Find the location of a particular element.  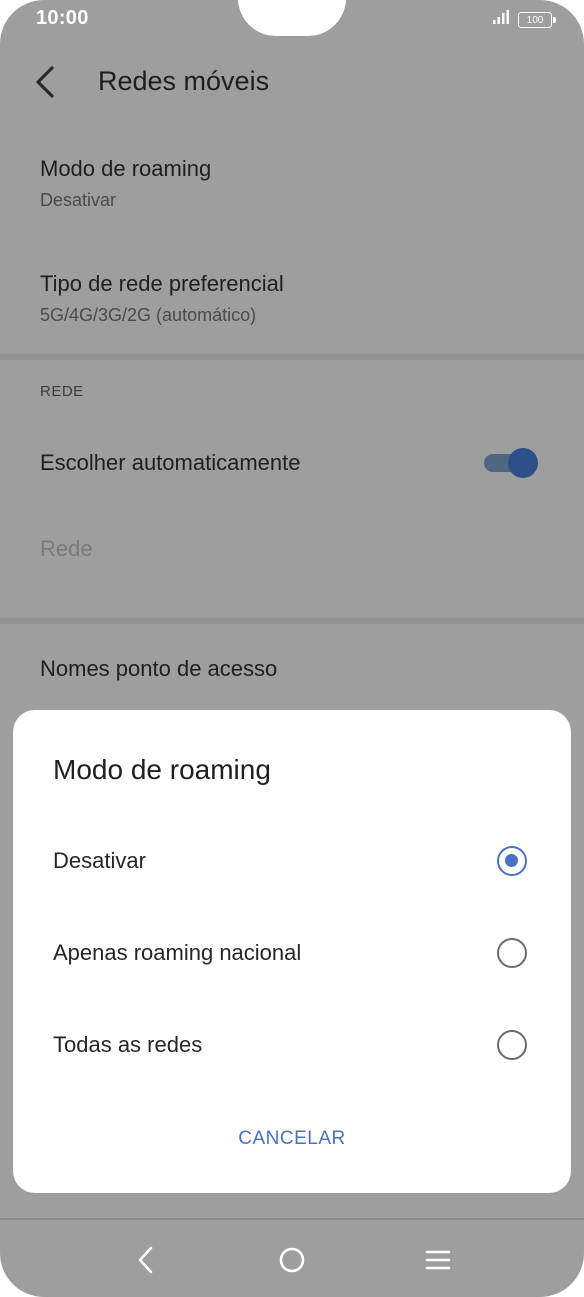

nav-menu-icon is located at coordinates (438, 1260).